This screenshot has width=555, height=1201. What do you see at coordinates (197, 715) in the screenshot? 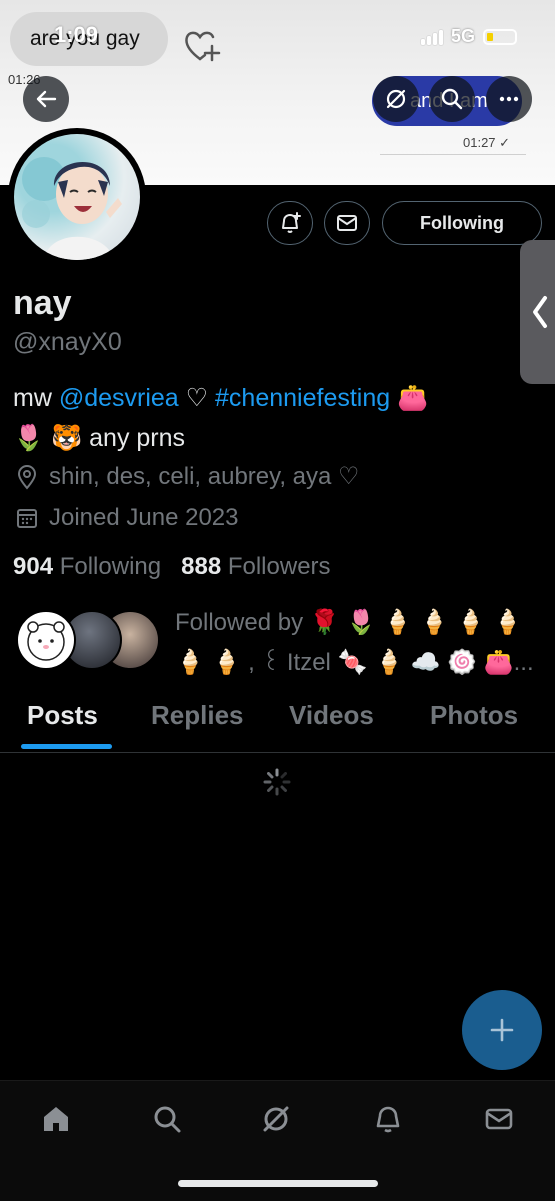
I see `tab-replies: Replies` at bounding box center [197, 715].